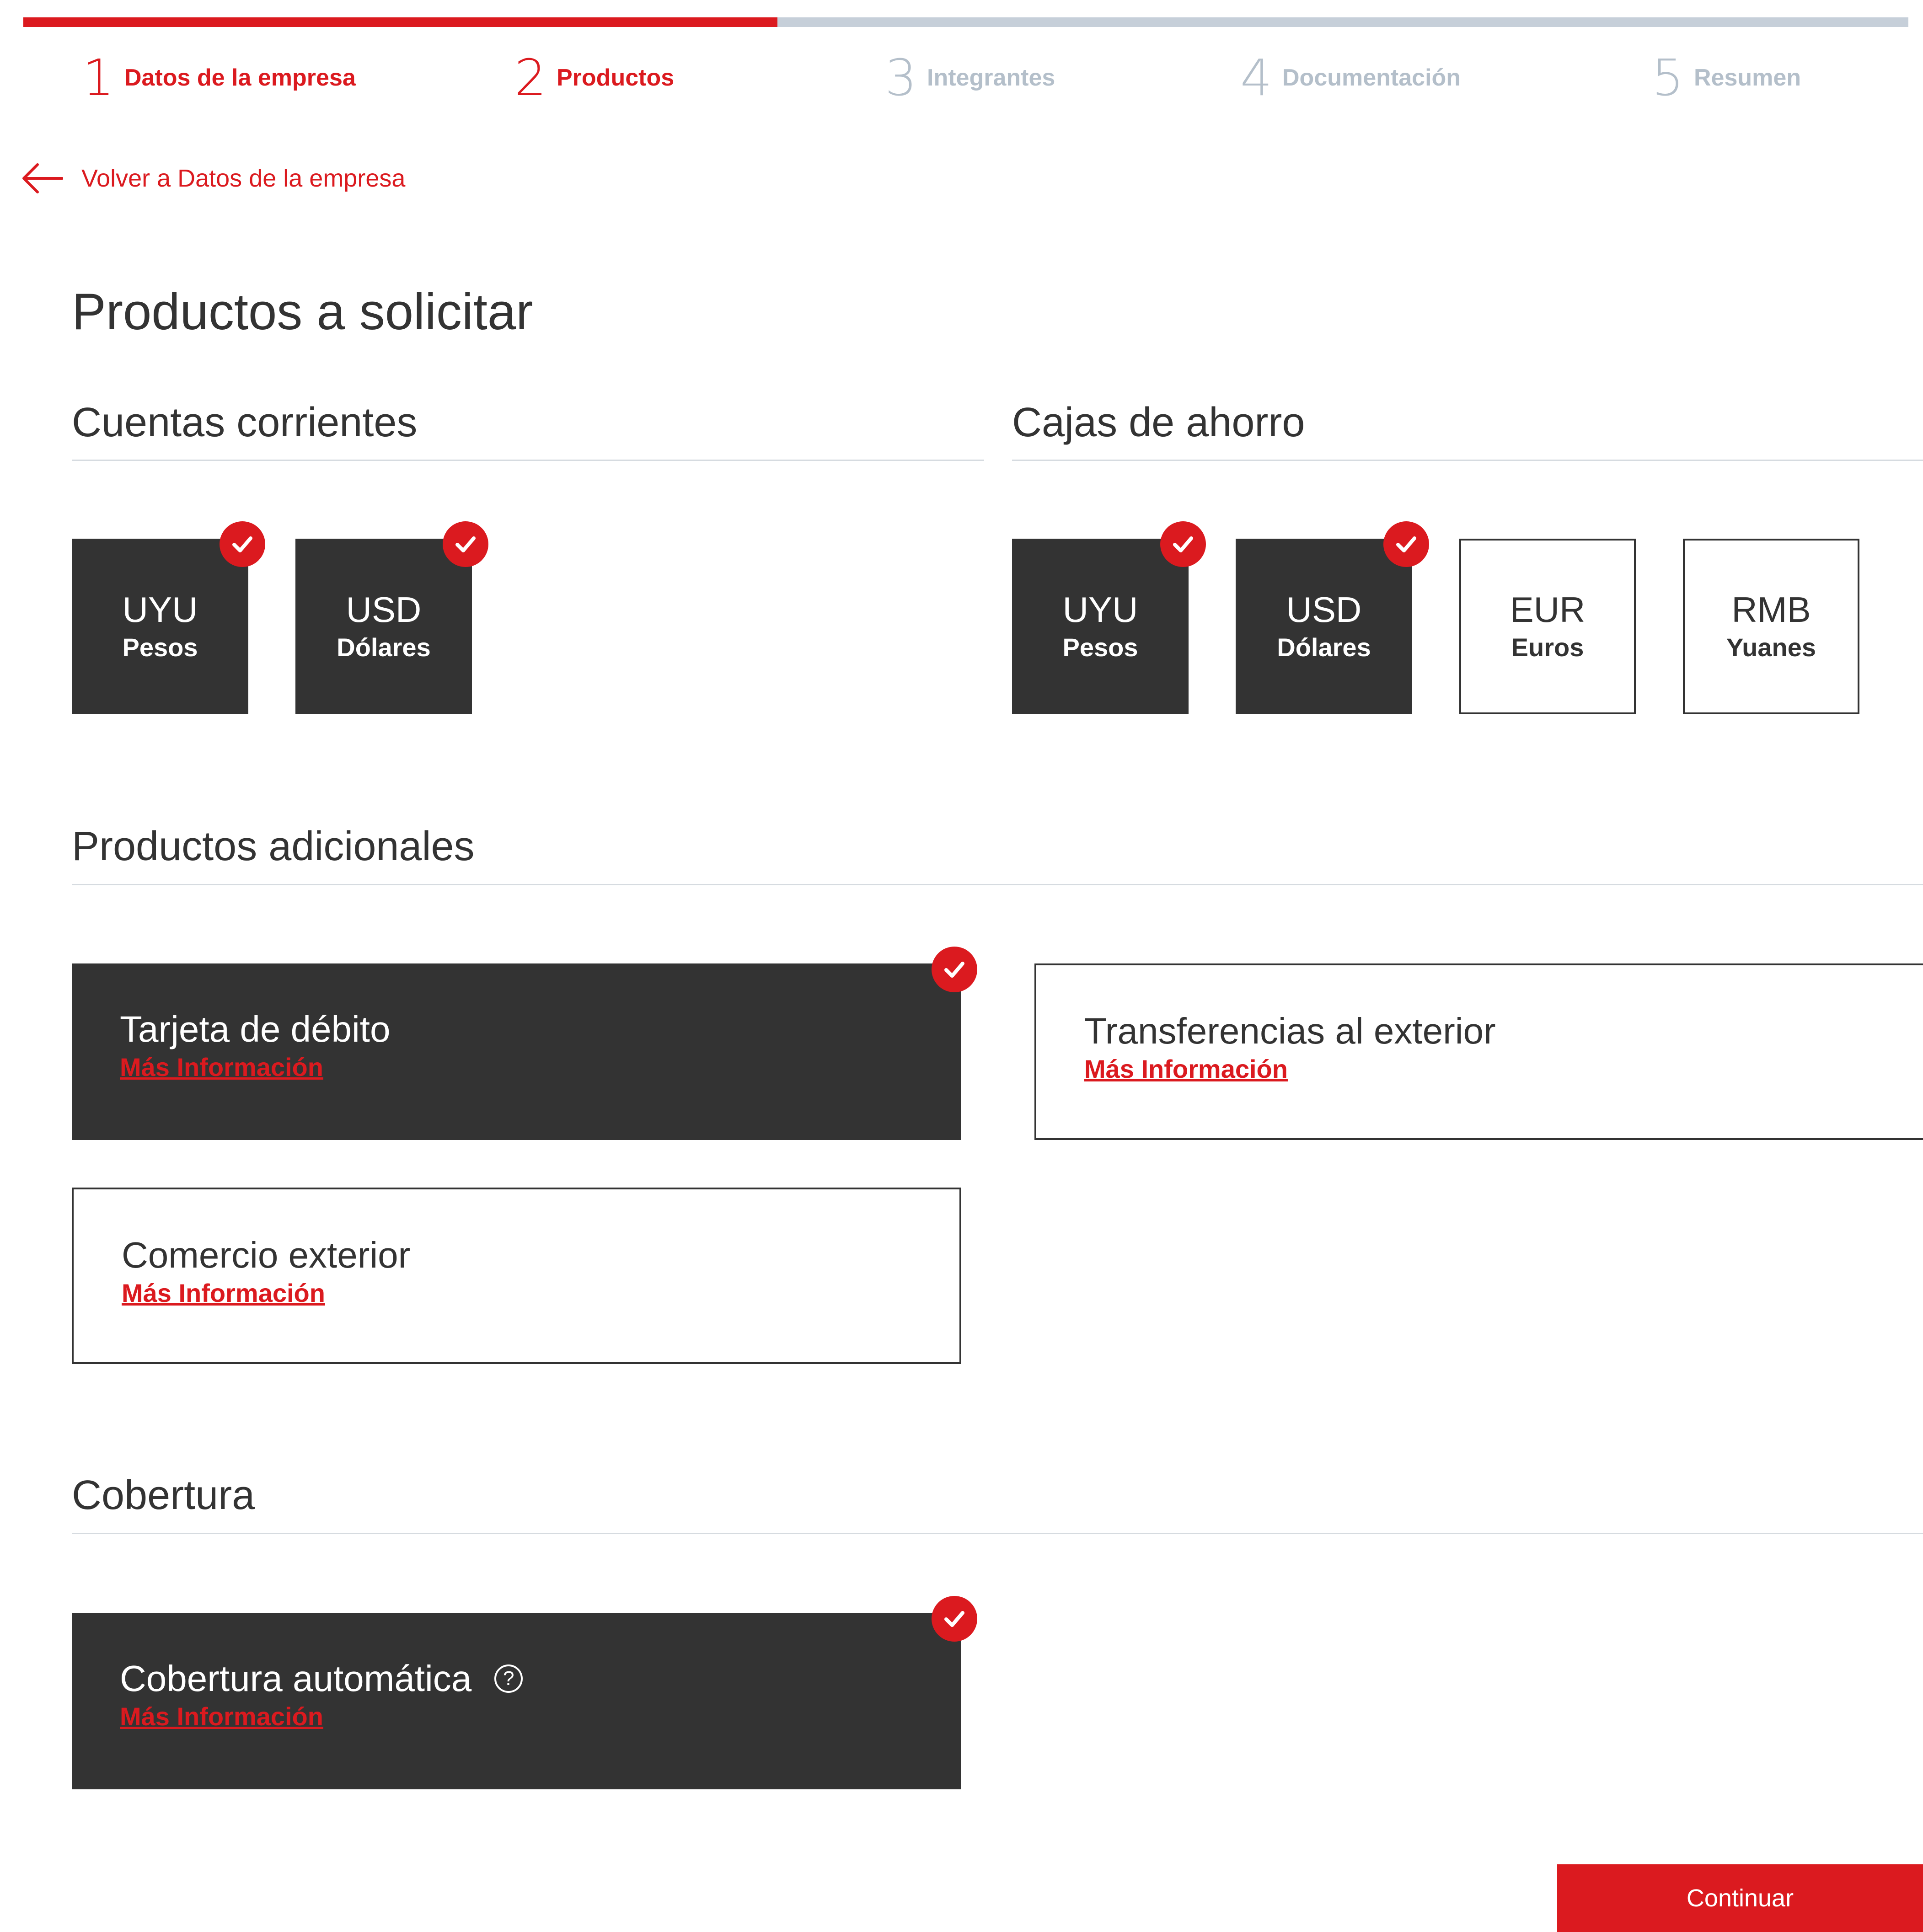 The image size is (1923, 1932). Describe the element at coordinates (516, 1701) in the screenshot. I see `card-cobertura-automatica: Cobertura automática ? Más Información` at that location.